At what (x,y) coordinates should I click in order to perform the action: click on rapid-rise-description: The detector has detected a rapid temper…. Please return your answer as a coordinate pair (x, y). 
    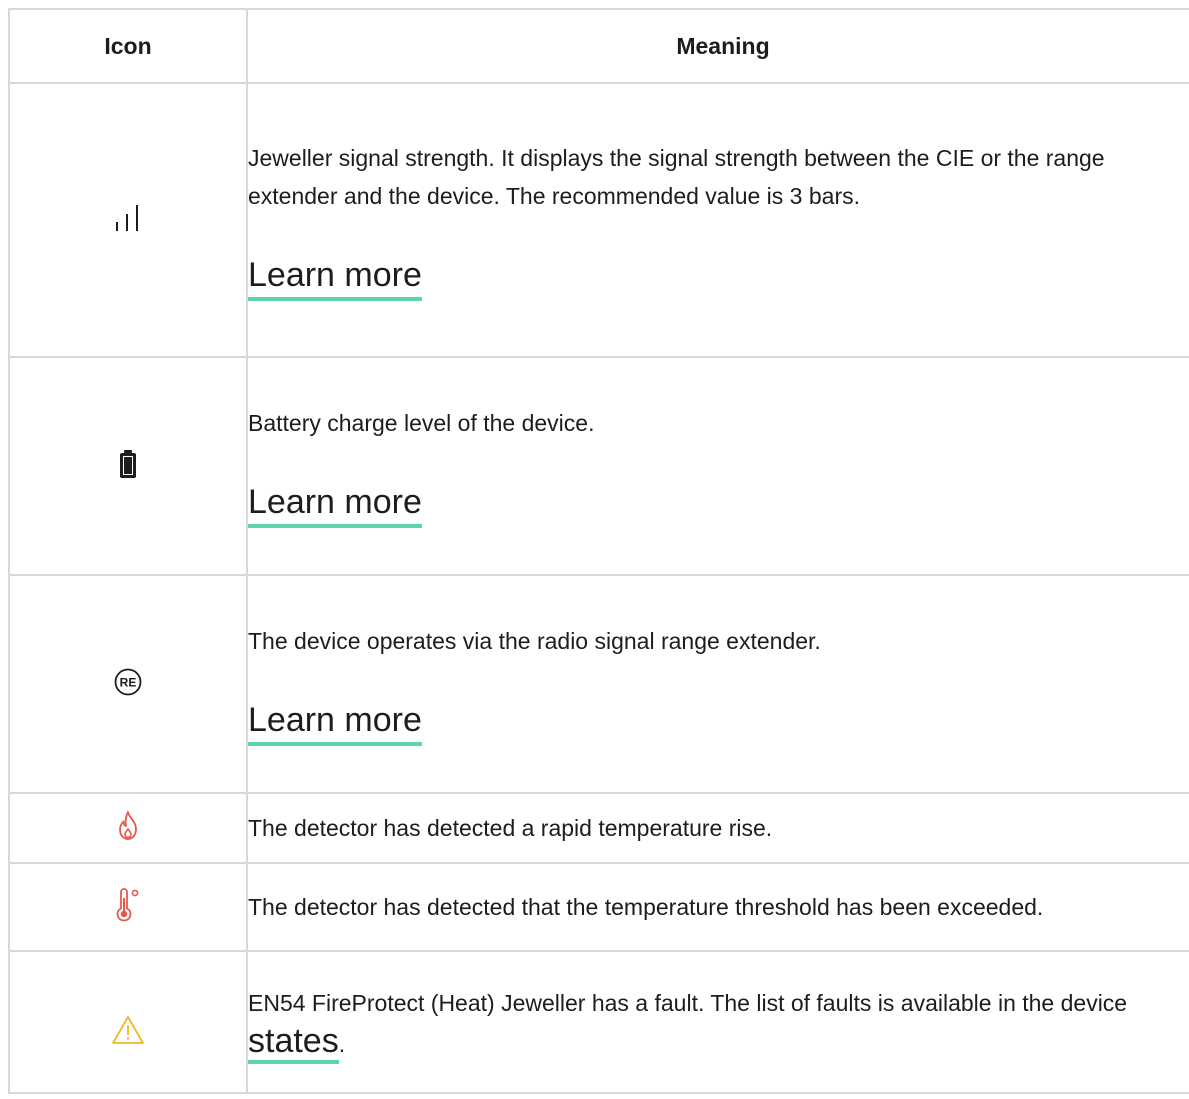
    Looking at the image, I should click on (510, 828).